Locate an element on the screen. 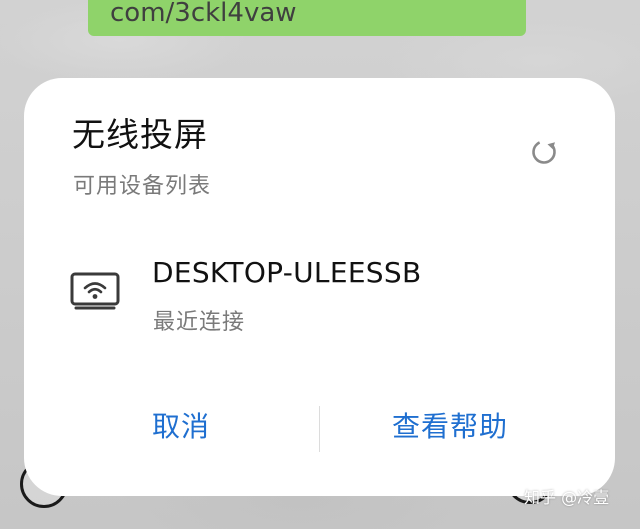 The width and height of the screenshot is (640, 529). watermark: 知乎 @冷壹 is located at coordinates (567, 497).